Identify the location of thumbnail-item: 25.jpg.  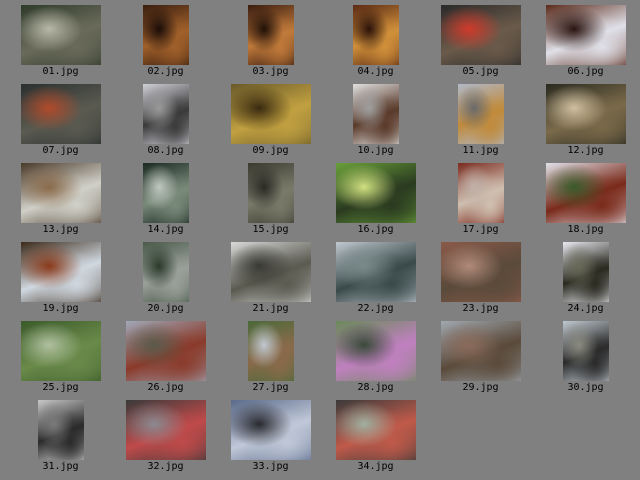
(60, 360).